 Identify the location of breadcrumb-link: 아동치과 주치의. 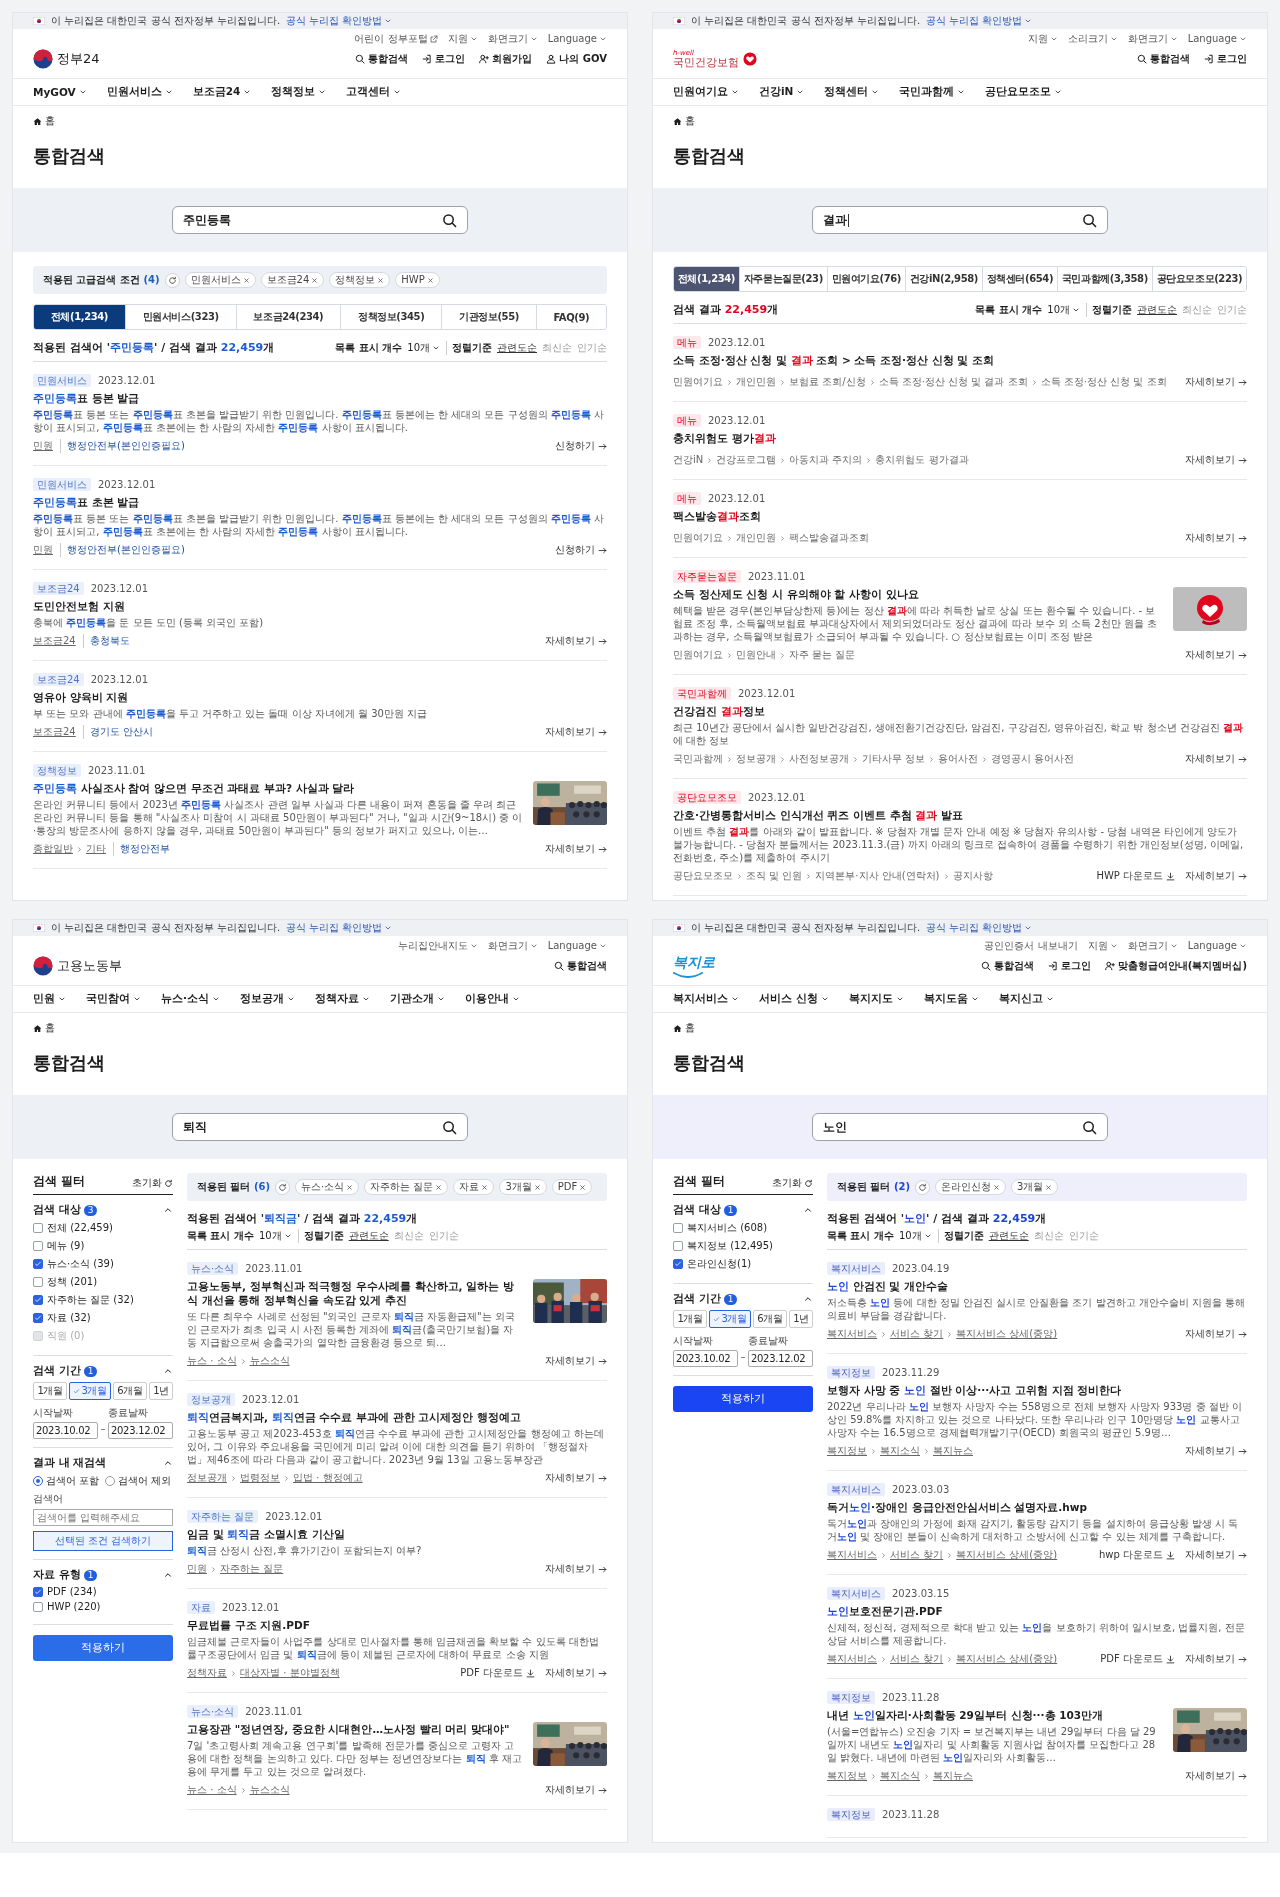
(826, 460).